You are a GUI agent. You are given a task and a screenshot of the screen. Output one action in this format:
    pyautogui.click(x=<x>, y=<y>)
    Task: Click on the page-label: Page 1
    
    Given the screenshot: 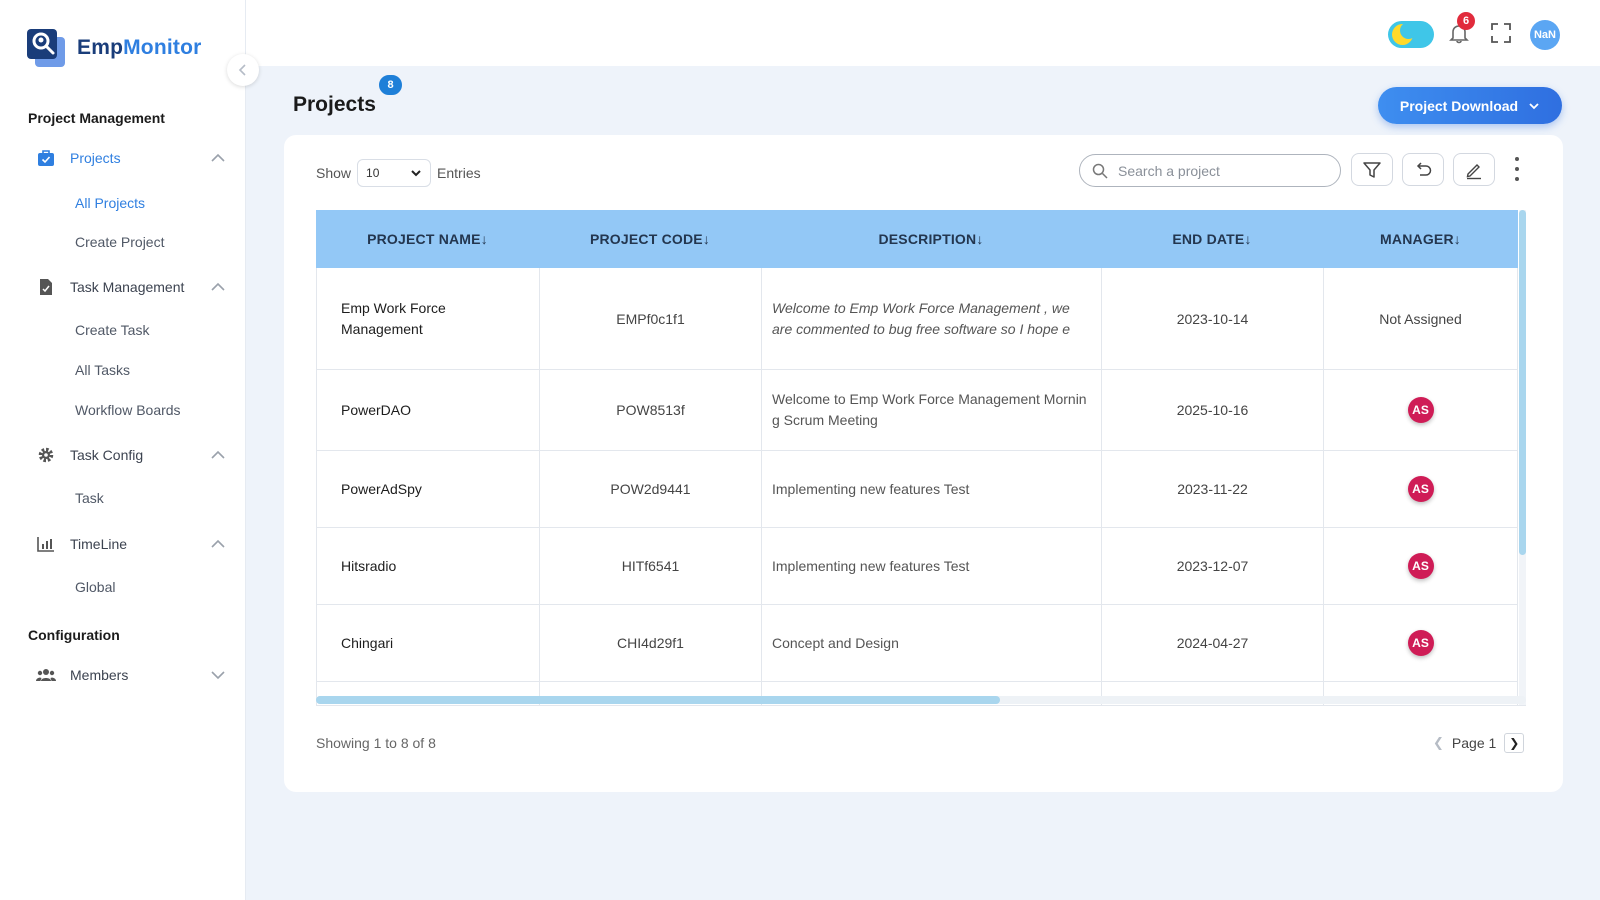 What is the action you would take?
    pyautogui.click(x=1474, y=743)
    